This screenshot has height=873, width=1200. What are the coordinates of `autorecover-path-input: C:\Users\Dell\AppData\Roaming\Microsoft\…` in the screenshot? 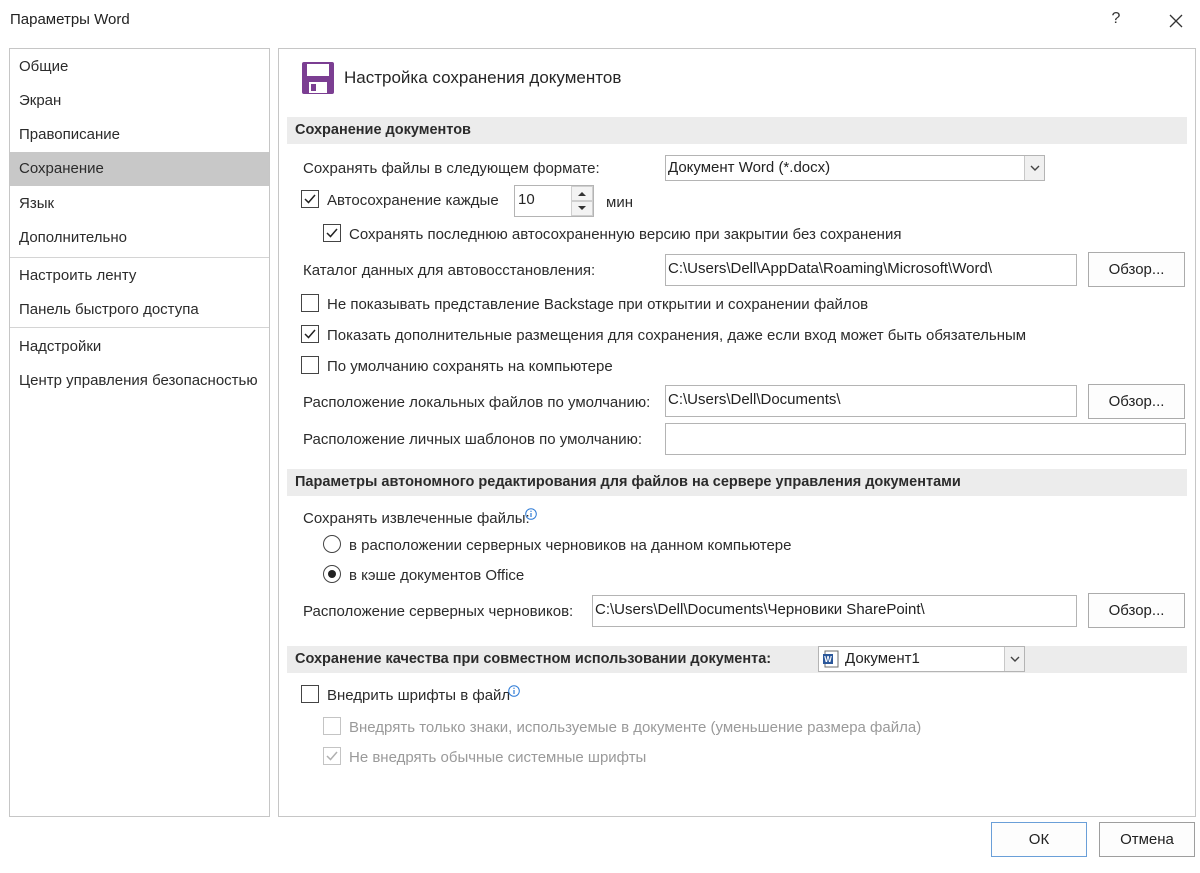 It's located at (871, 270).